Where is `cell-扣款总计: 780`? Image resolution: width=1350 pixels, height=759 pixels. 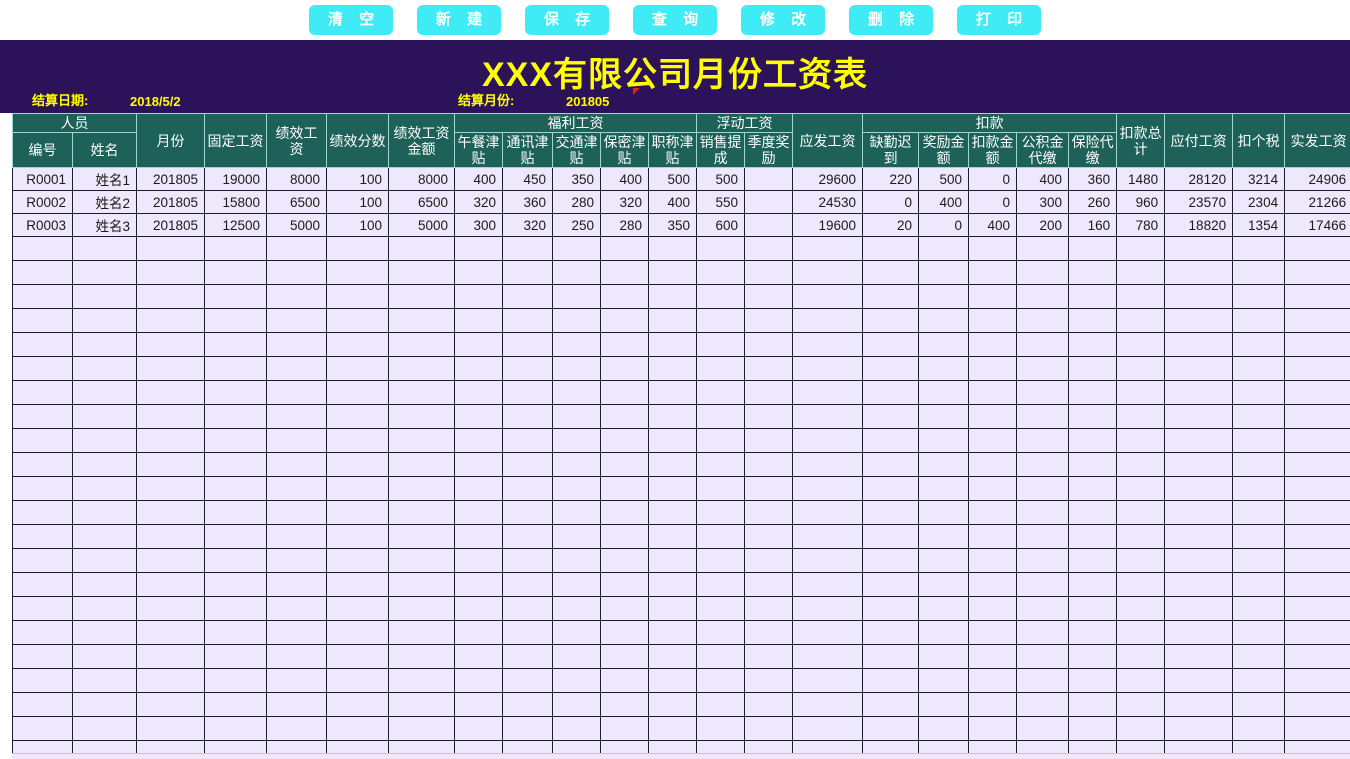 cell-扣款总计: 780 is located at coordinates (1141, 225).